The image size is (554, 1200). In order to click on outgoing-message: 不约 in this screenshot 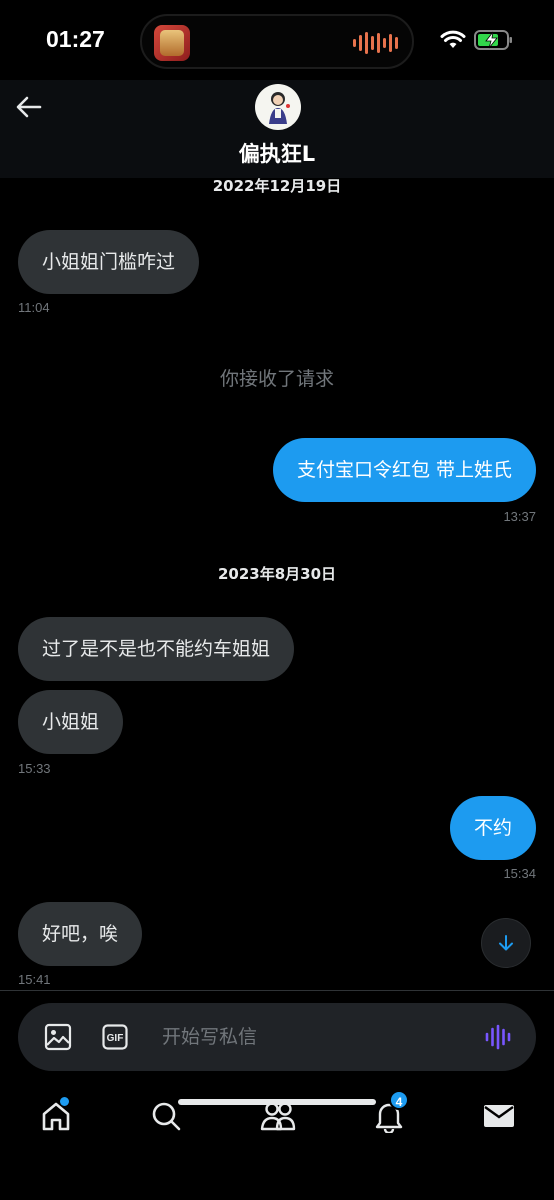, I will do `click(492, 828)`.